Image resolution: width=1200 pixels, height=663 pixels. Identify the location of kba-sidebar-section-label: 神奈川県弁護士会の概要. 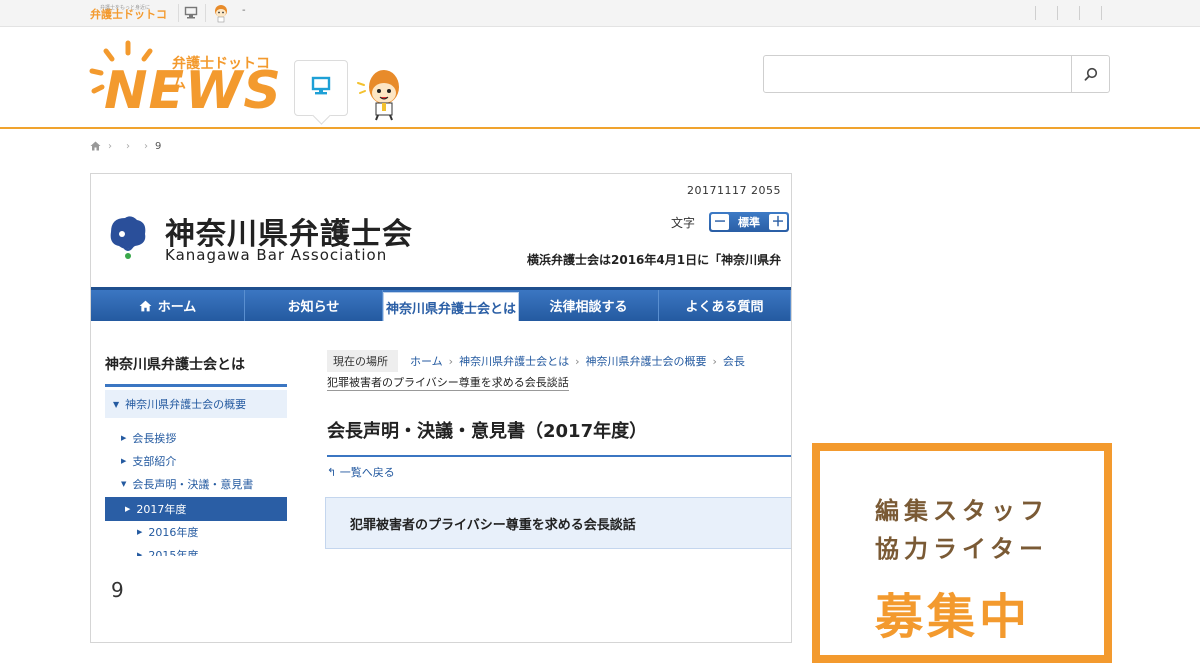
(186, 404).